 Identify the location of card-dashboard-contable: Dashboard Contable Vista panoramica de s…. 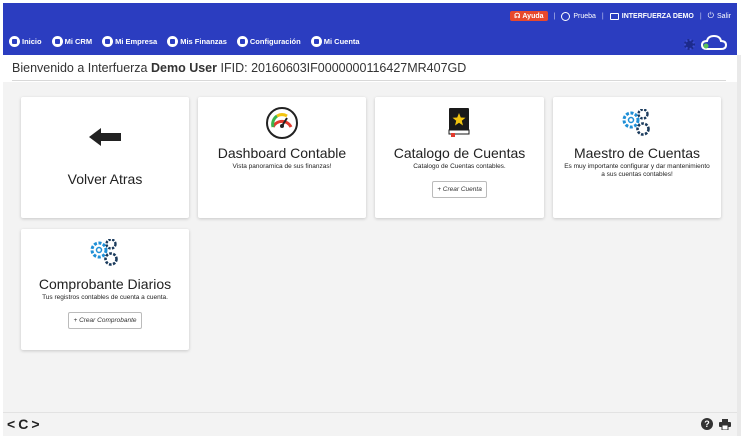
(282, 157).